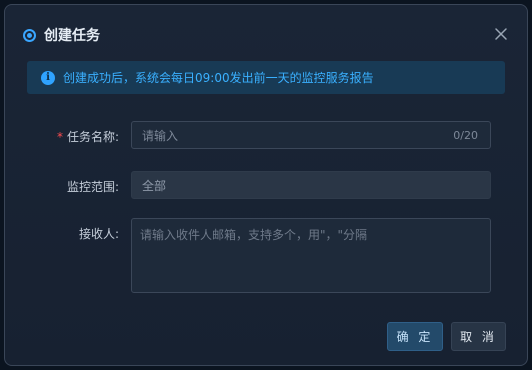  What do you see at coordinates (415, 336) in the screenshot?
I see `confirm-button: 确 定` at bounding box center [415, 336].